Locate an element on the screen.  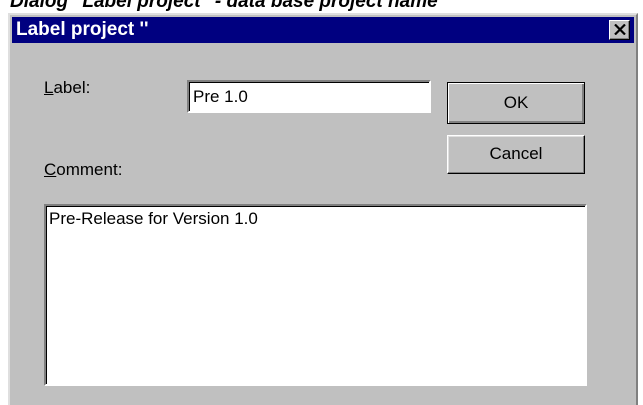
close-x-icon is located at coordinates (620, 29).